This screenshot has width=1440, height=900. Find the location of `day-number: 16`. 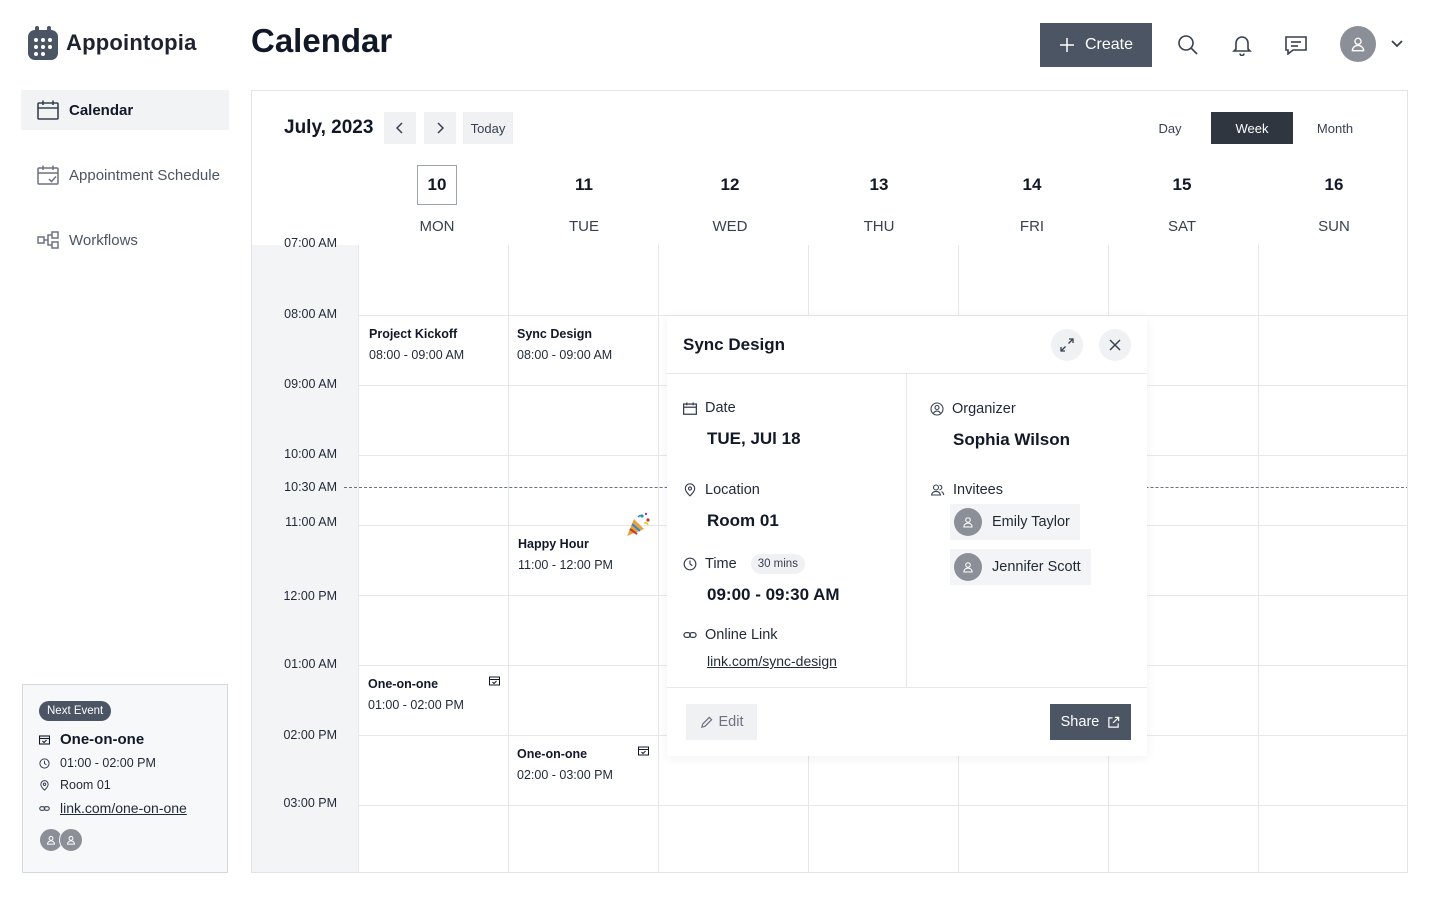

day-number: 16 is located at coordinates (1334, 184).